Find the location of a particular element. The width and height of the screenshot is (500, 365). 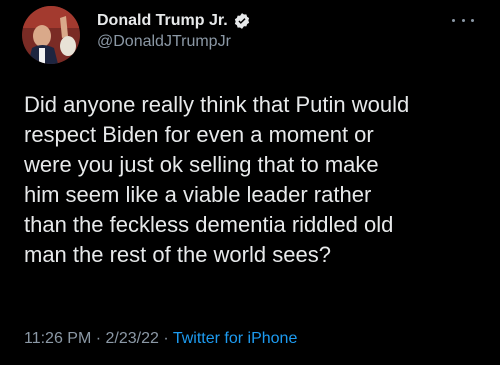

user-handle: @DonaldJTrumpJr is located at coordinates (174, 42).